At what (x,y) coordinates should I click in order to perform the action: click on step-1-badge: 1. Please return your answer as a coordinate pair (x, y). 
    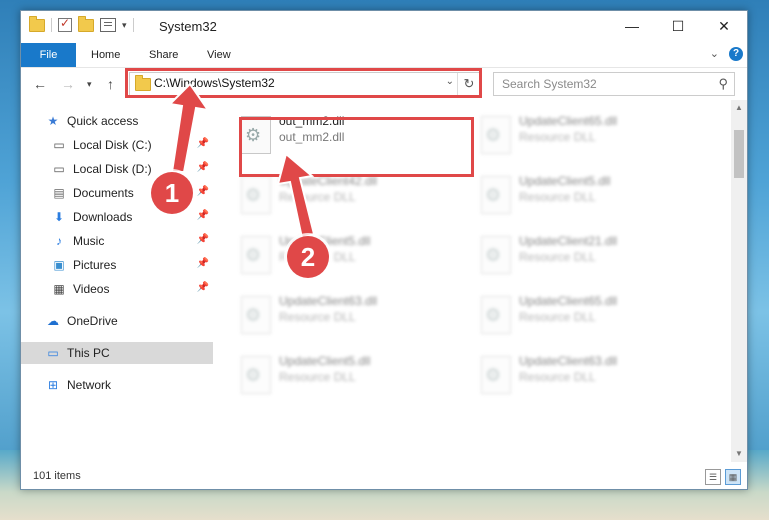
    Looking at the image, I should click on (172, 193).